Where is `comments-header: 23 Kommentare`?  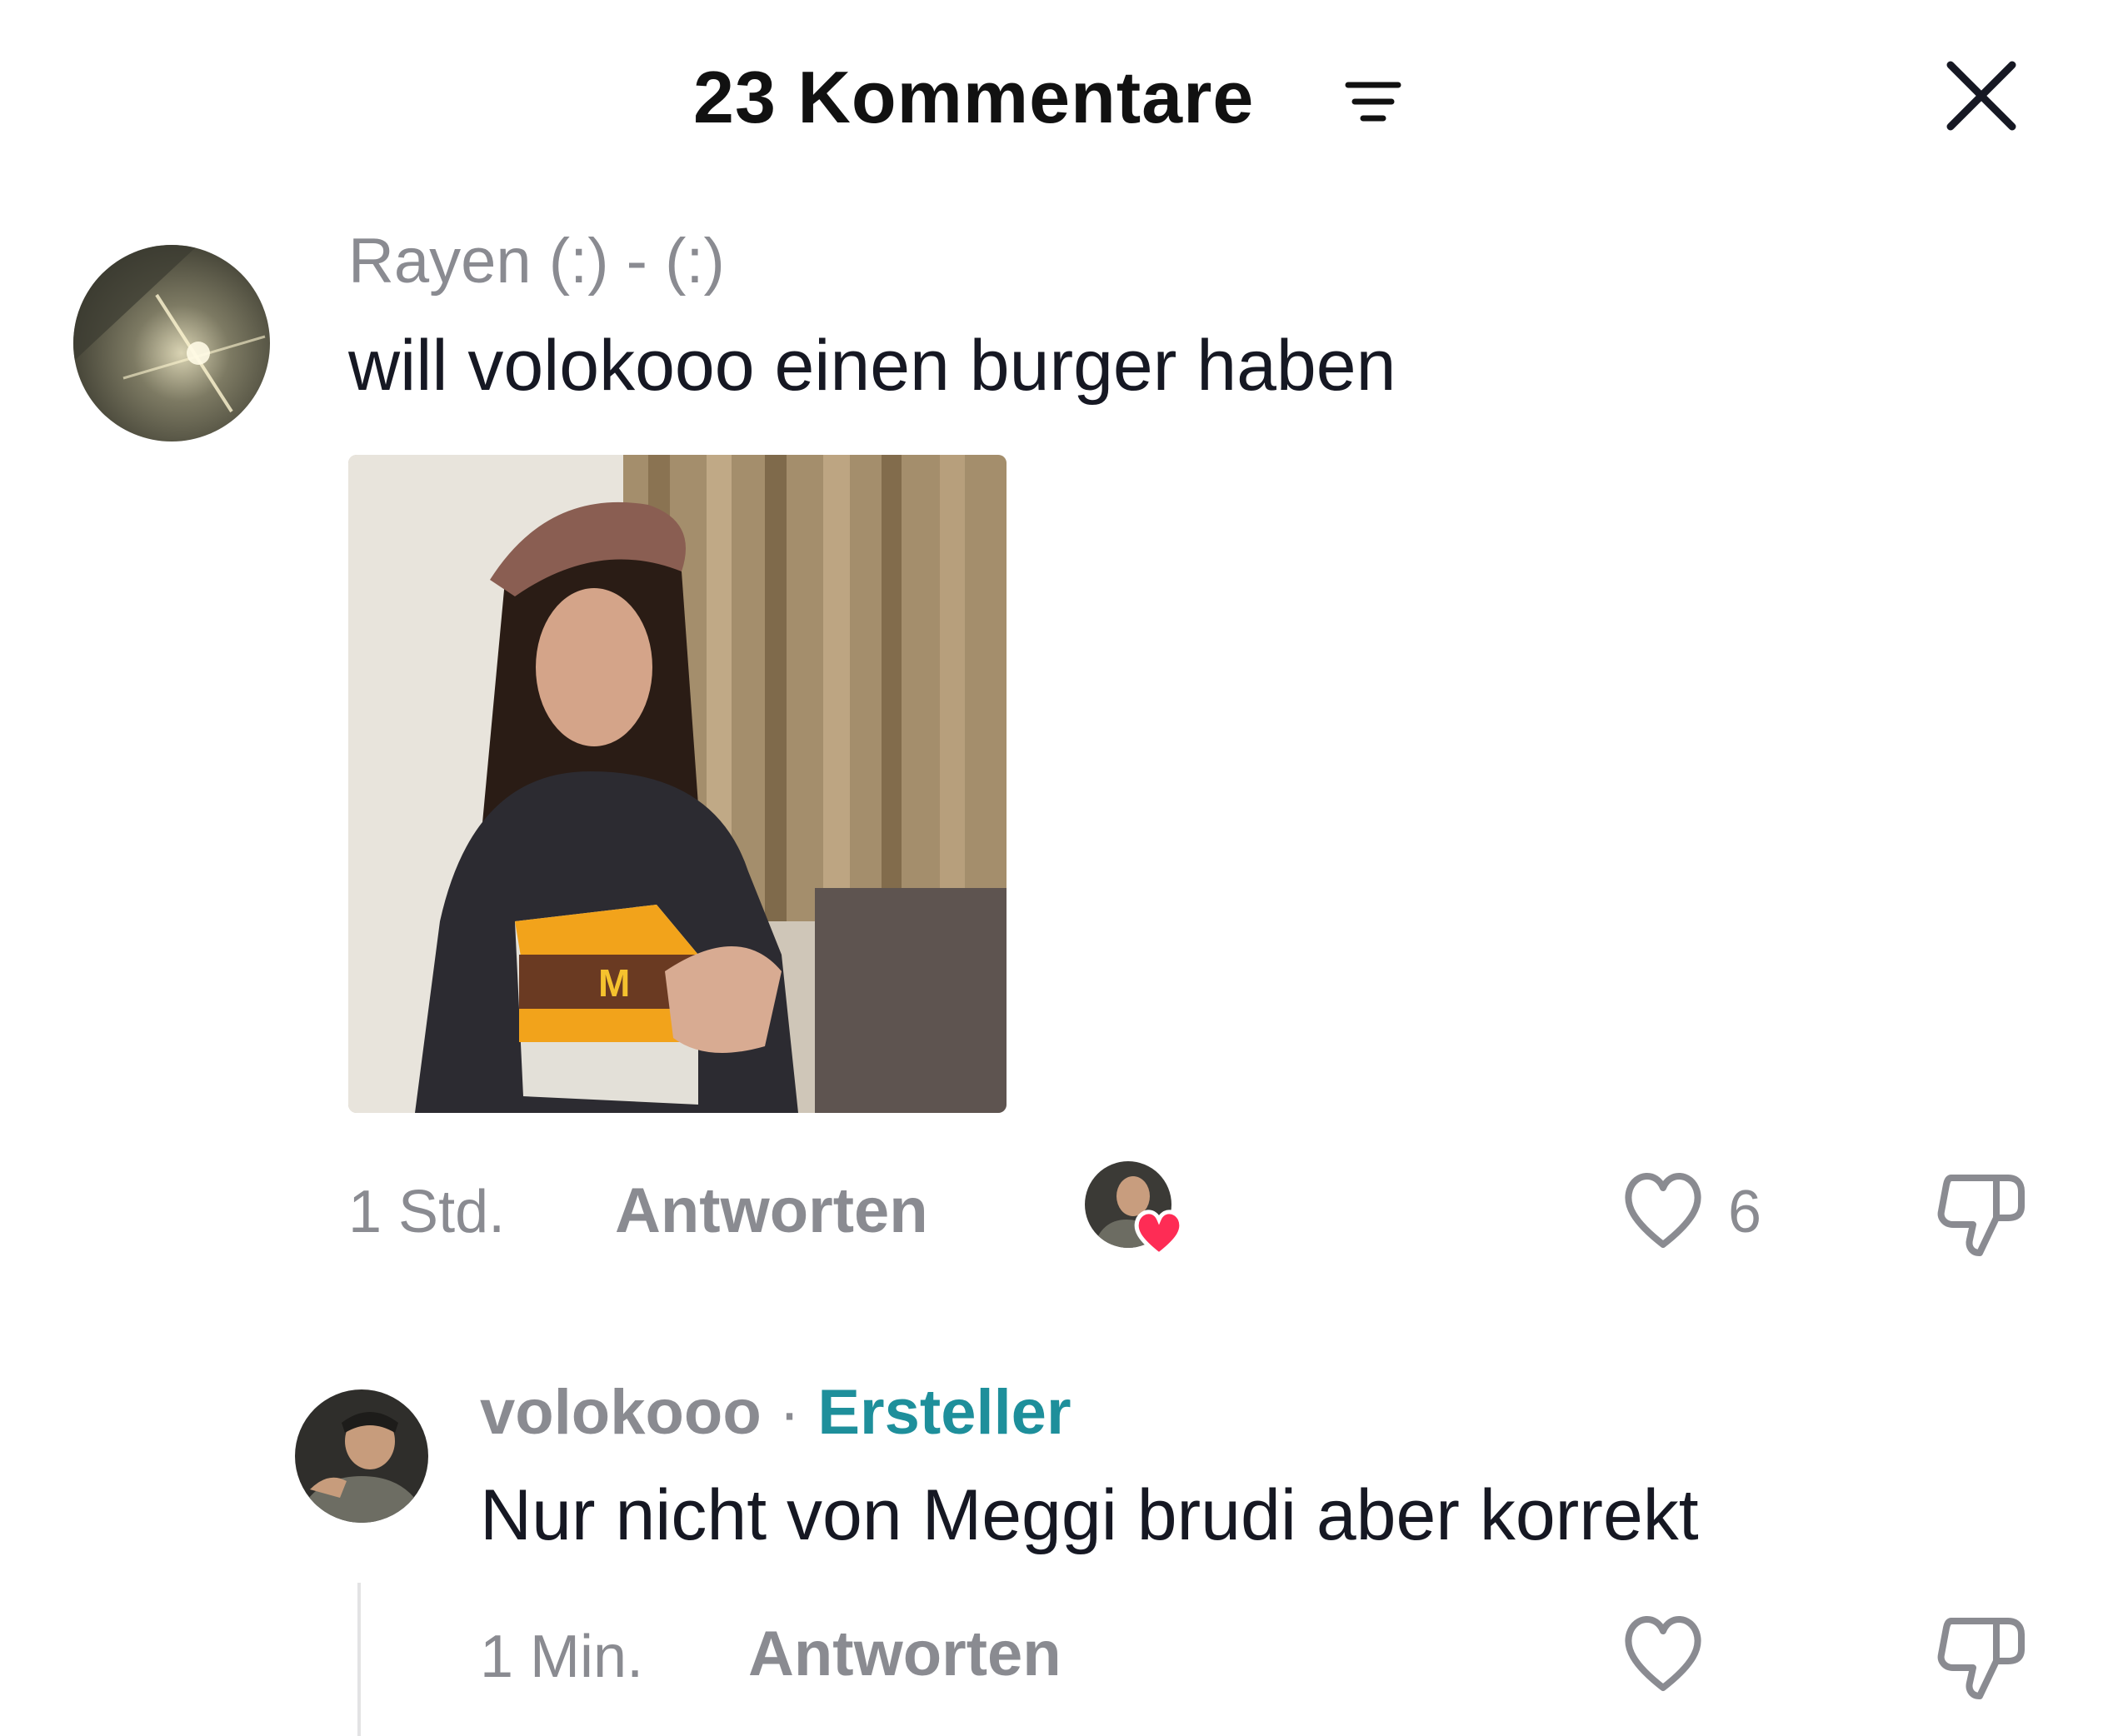
comments-header: 23 Kommentare is located at coordinates (1051, 98).